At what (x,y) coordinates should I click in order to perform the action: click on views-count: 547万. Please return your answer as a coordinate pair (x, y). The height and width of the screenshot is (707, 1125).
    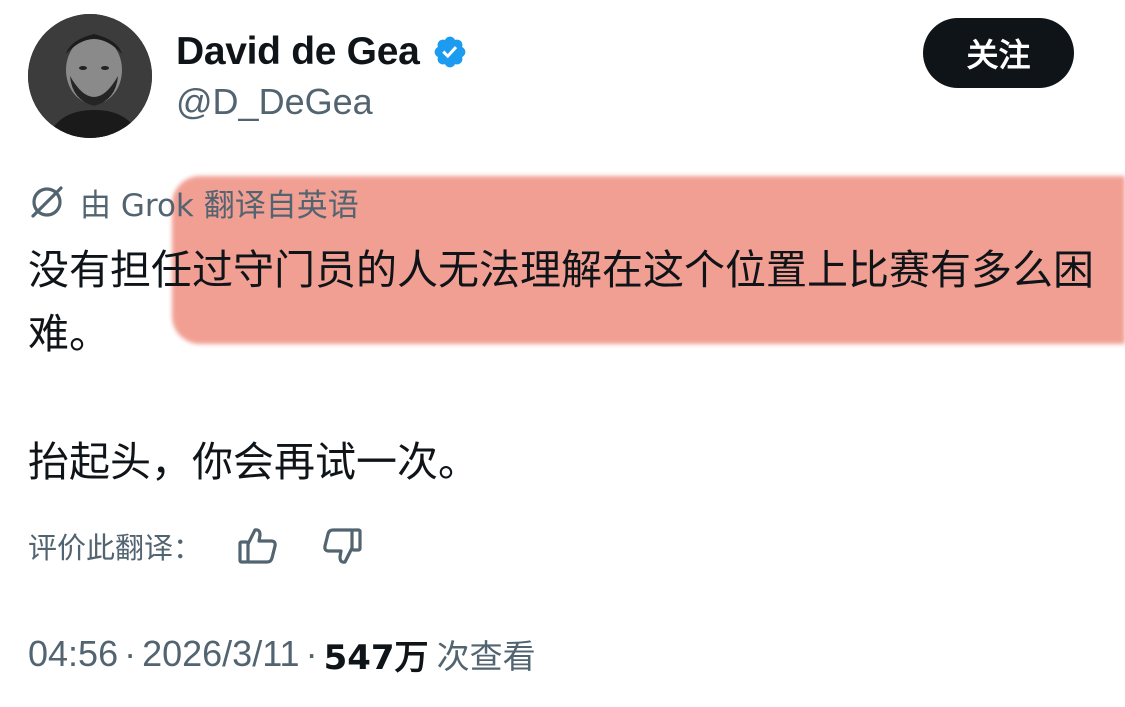
    Looking at the image, I should click on (376, 654).